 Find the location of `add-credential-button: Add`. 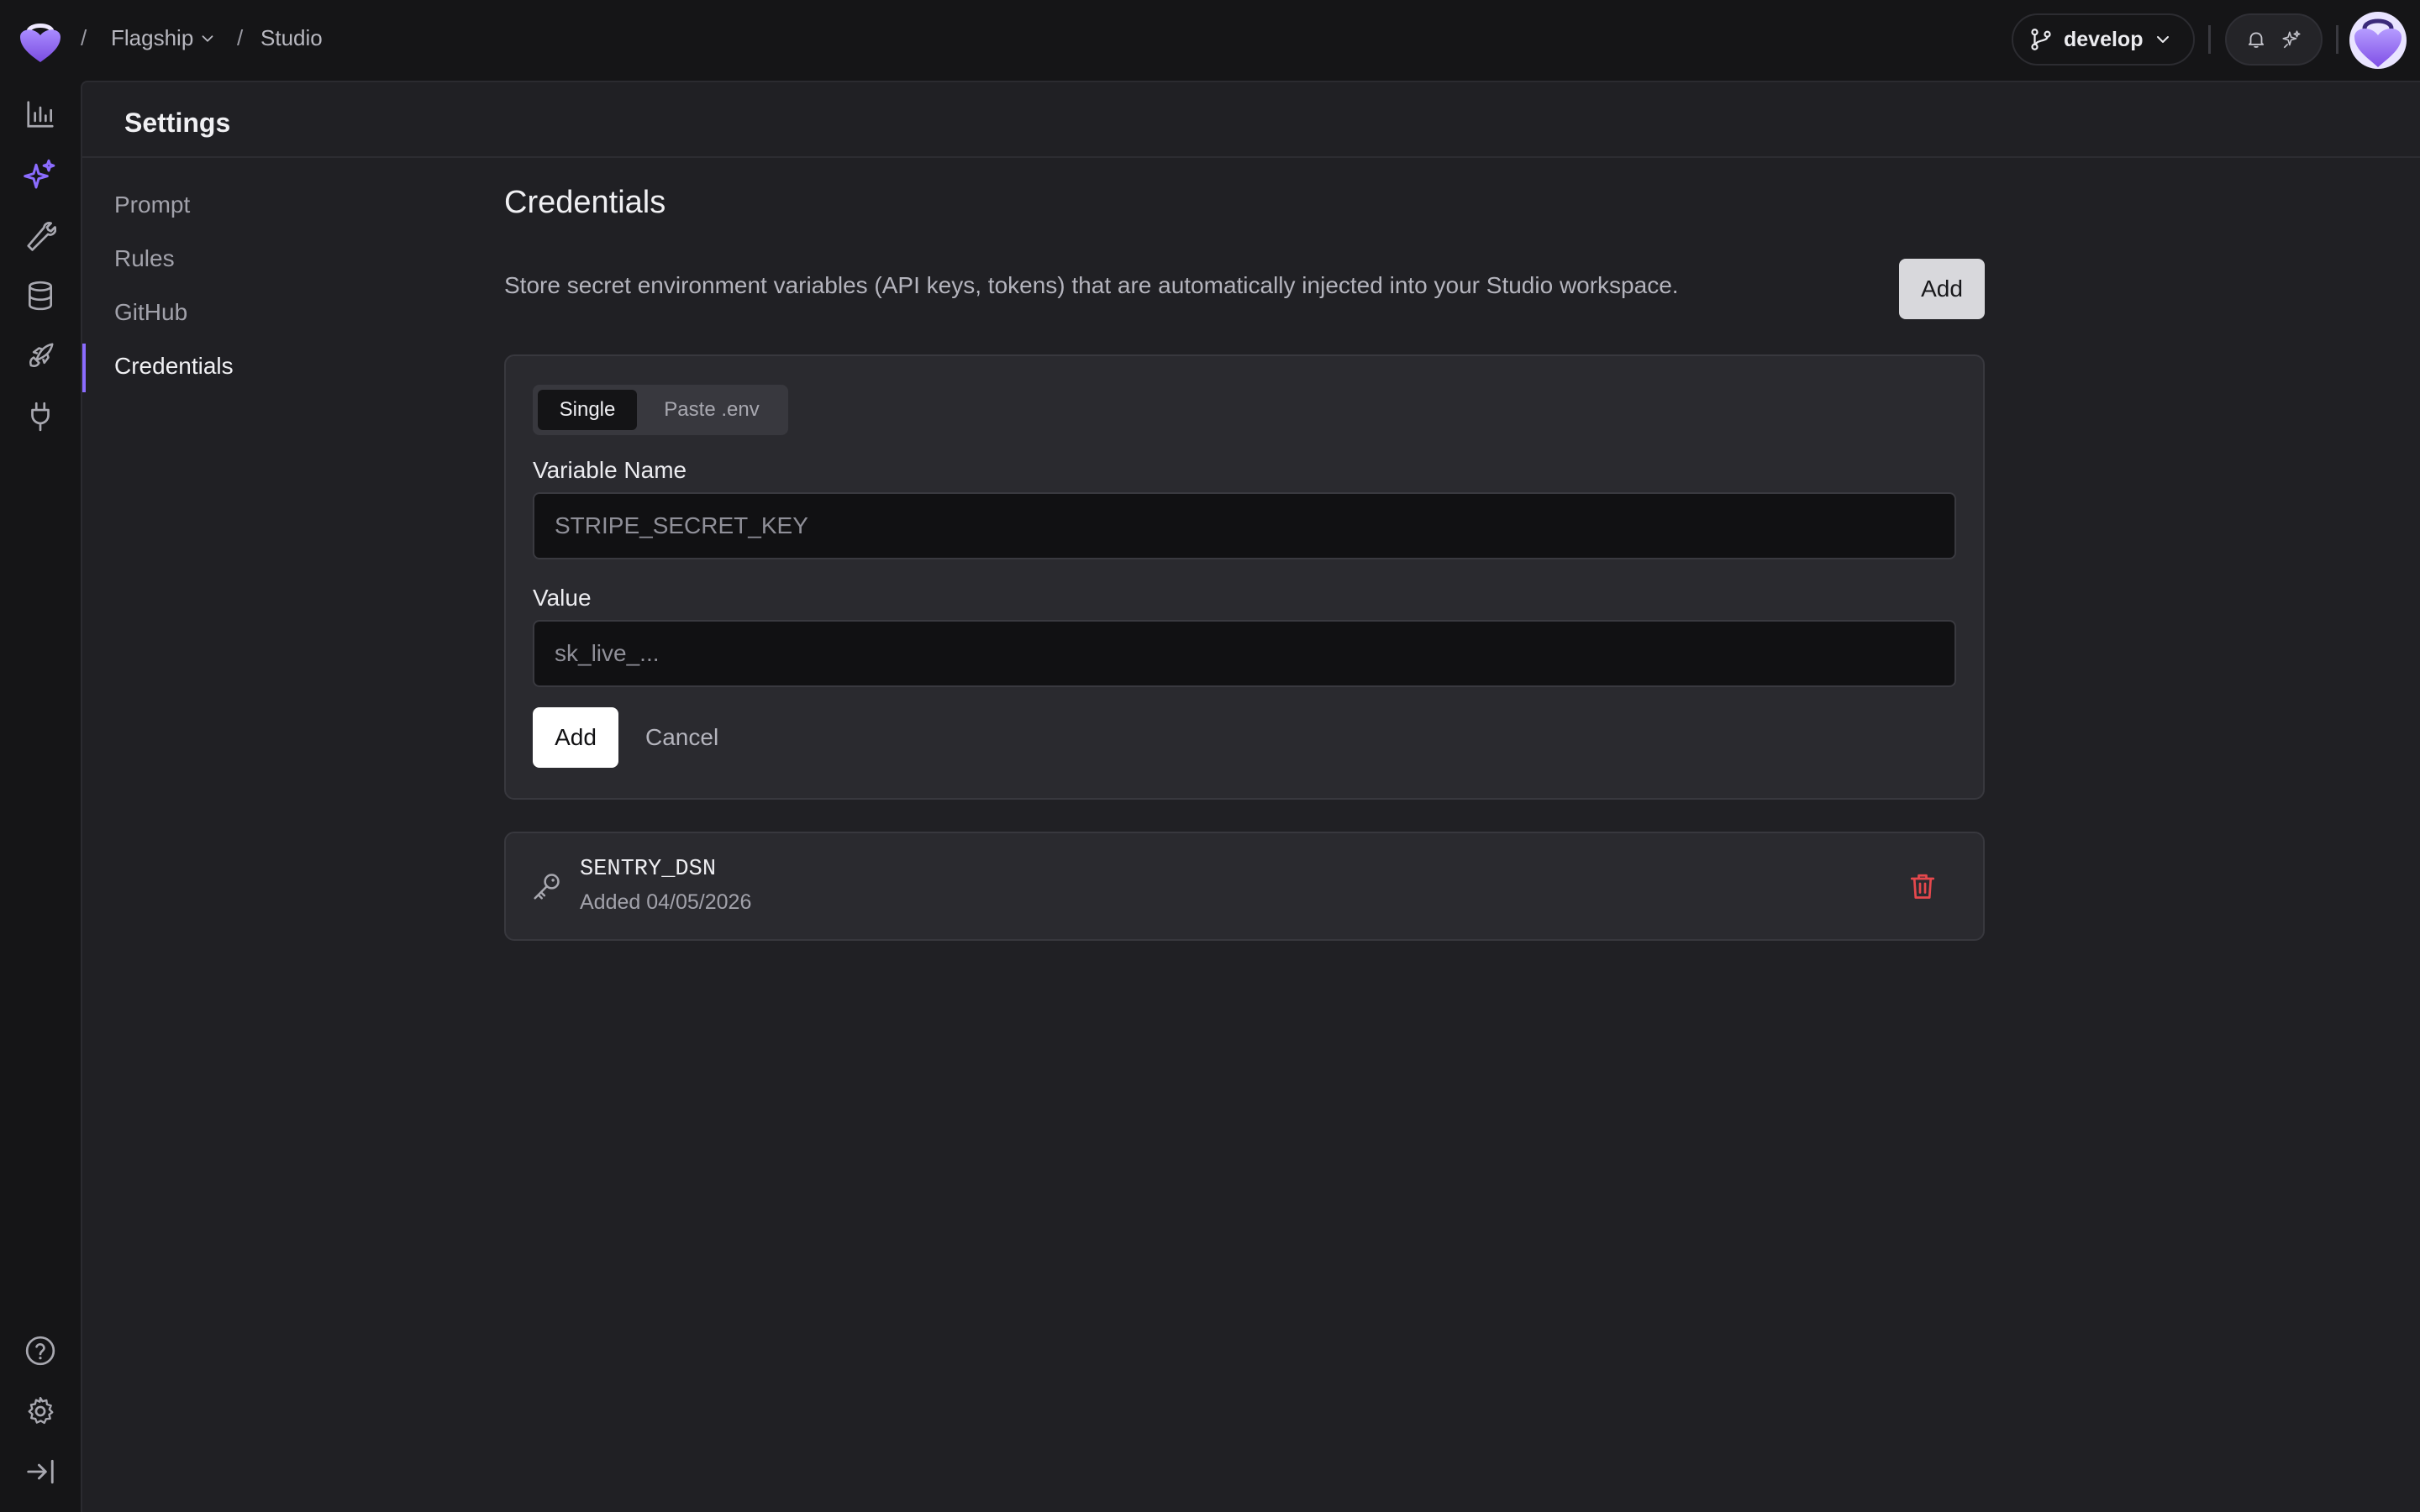

add-credential-button: Add is located at coordinates (1942, 289).